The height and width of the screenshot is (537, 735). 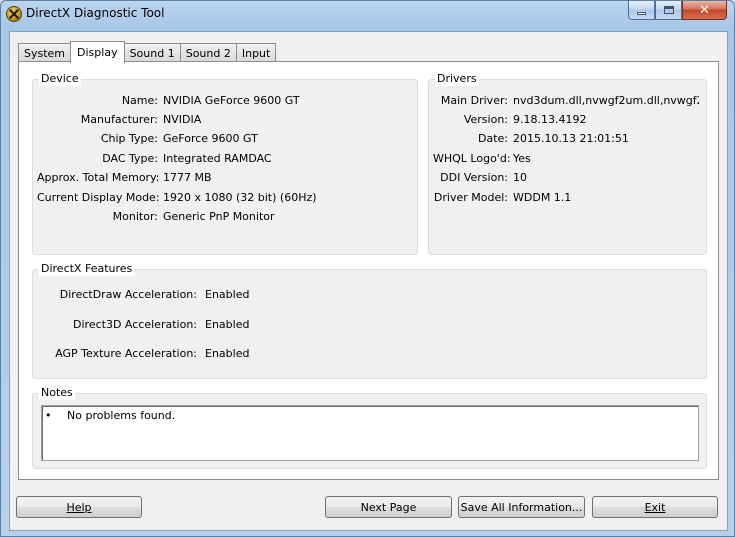 I want to click on device-memory-label: Approx. Total Memory:, so click(x=98, y=177).